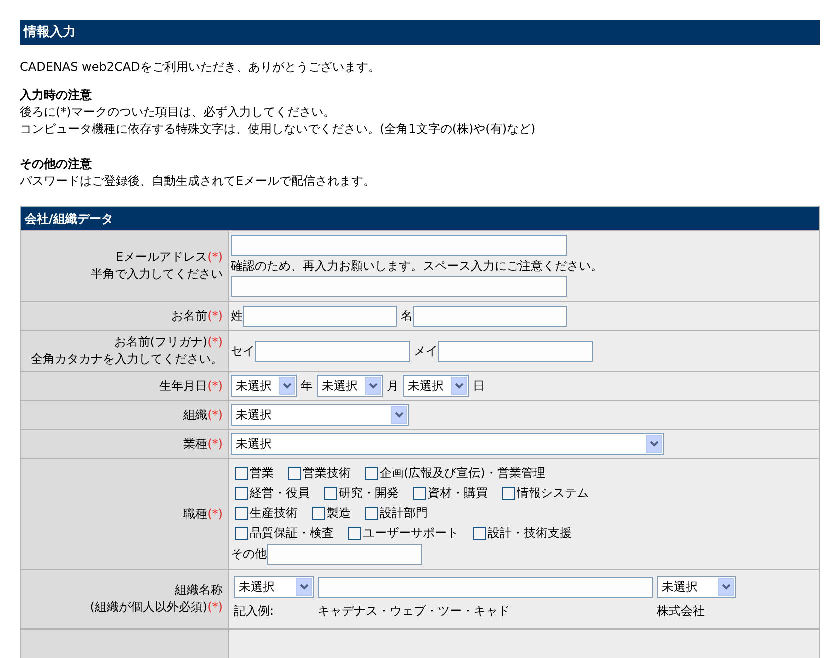 The image size is (840, 658). I want to click on note-text: 後ろに(*)マークのついた項目は、必ず入力してください。, so click(178, 112).